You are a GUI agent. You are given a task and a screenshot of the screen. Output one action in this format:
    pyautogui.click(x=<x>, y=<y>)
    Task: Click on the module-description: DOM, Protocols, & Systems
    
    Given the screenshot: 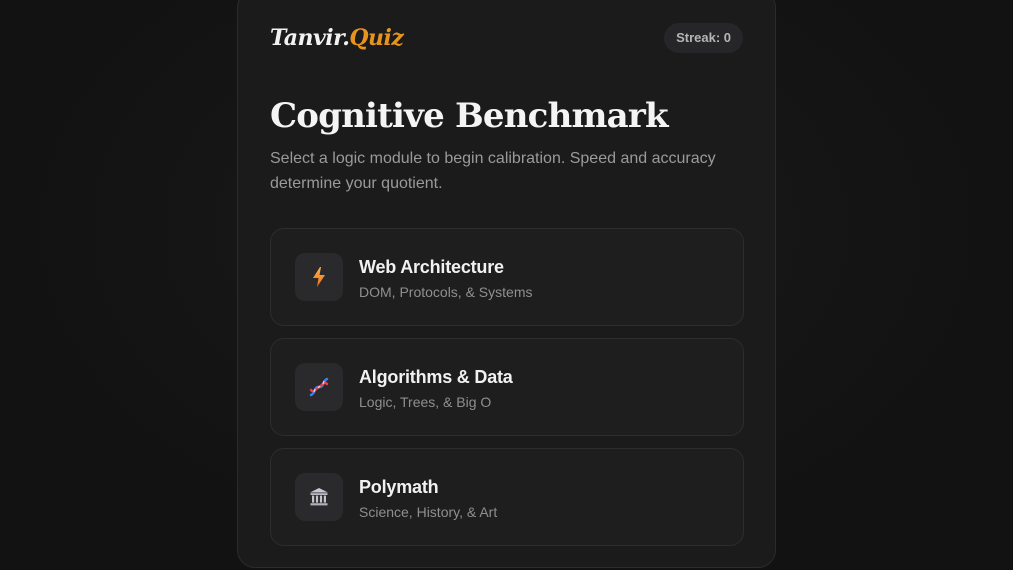 What is the action you would take?
    pyautogui.click(x=446, y=292)
    